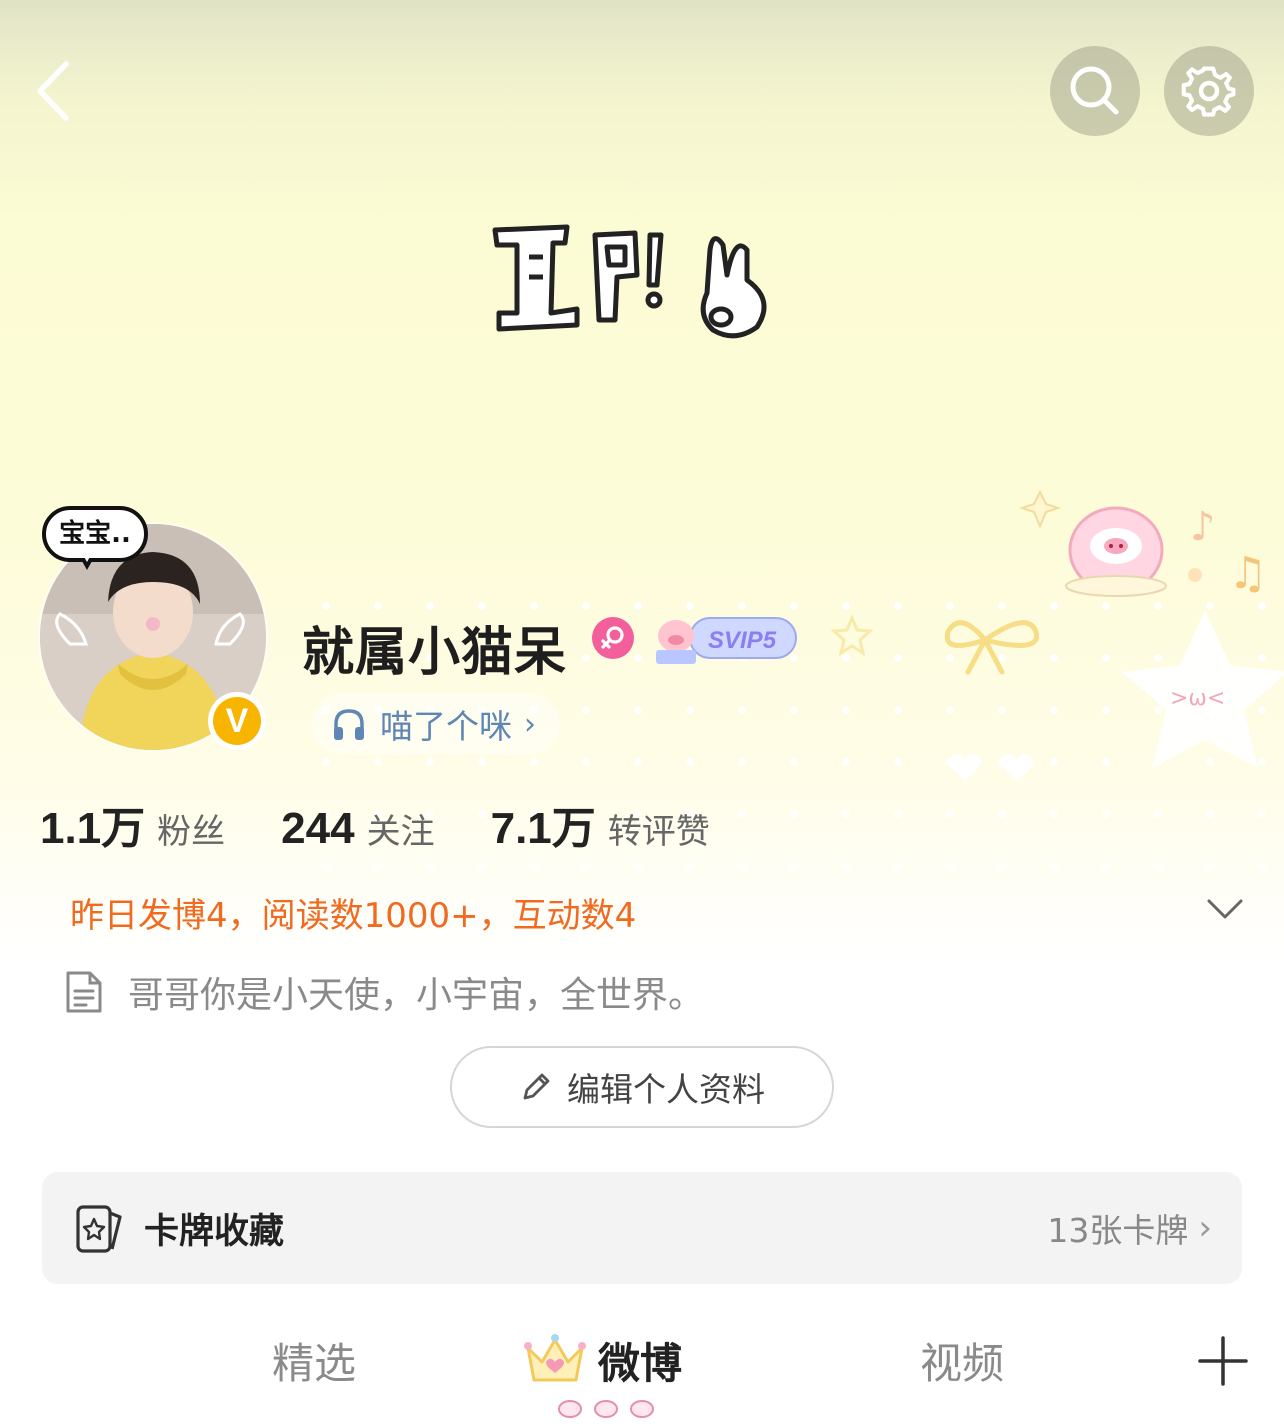 The width and height of the screenshot is (1284, 1426). What do you see at coordinates (555, 1358) in the screenshot?
I see `crown-icon` at bounding box center [555, 1358].